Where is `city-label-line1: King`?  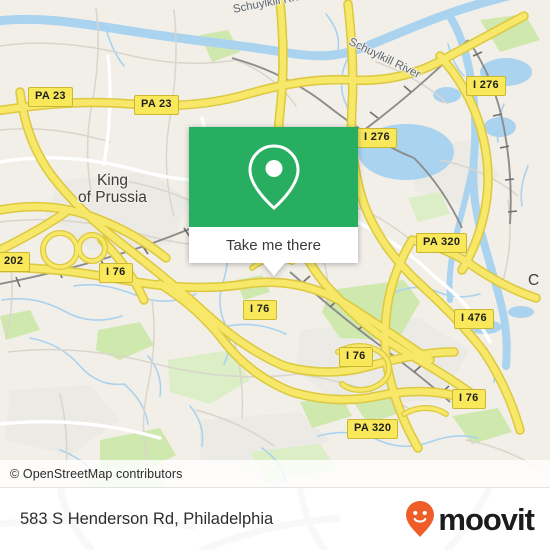
city-label-line1: King is located at coordinates (112, 180).